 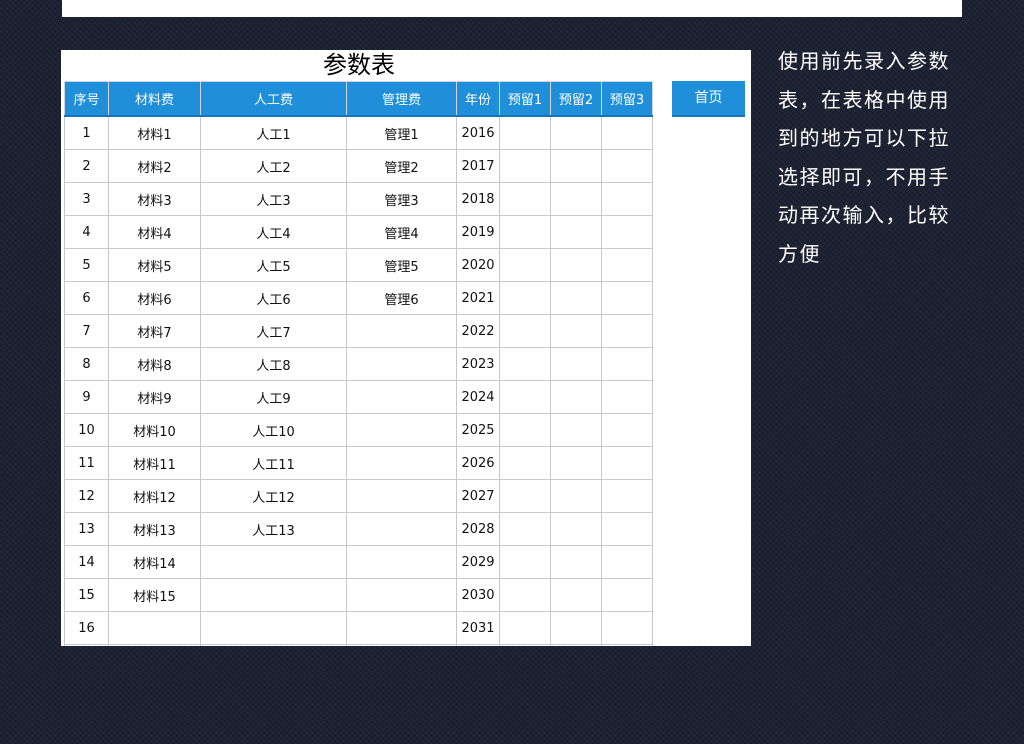 What do you see at coordinates (86, 463) in the screenshot?
I see `table-cell: 11` at bounding box center [86, 463].